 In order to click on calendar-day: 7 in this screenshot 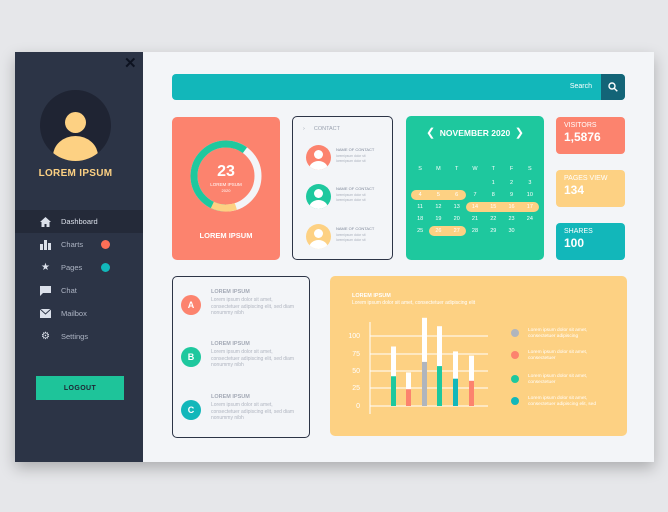, I will do `click(475, 195)`.